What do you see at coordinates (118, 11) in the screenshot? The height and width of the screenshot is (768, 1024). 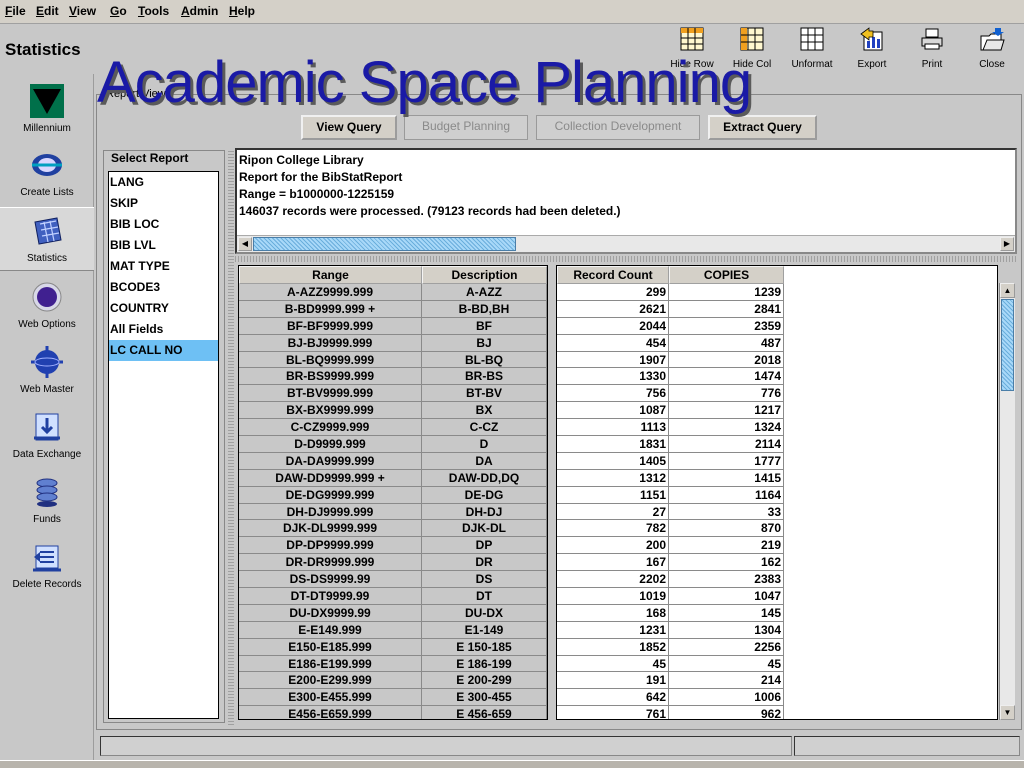 I see `menu-go: Go` at bounding box center [118, 11].